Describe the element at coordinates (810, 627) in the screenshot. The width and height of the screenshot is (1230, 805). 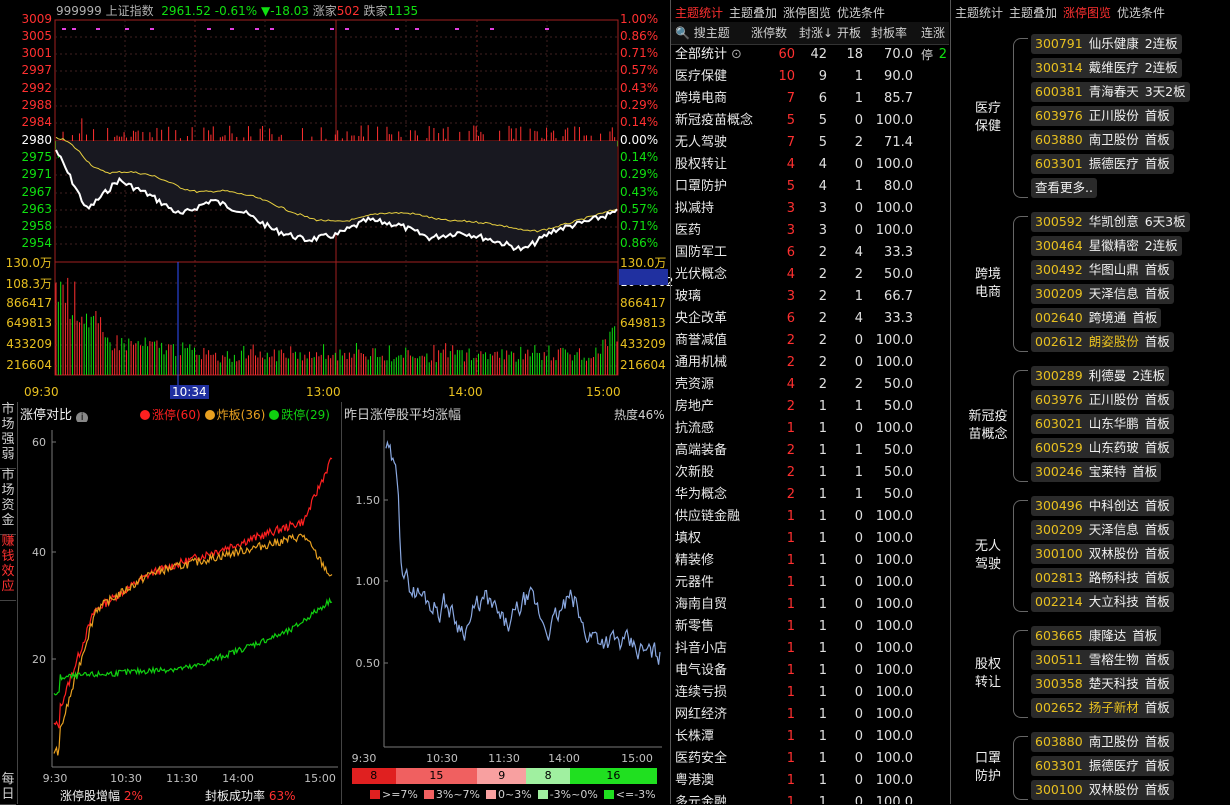
I see `table-row: 新零售 1 1 0 100.0` at that location.